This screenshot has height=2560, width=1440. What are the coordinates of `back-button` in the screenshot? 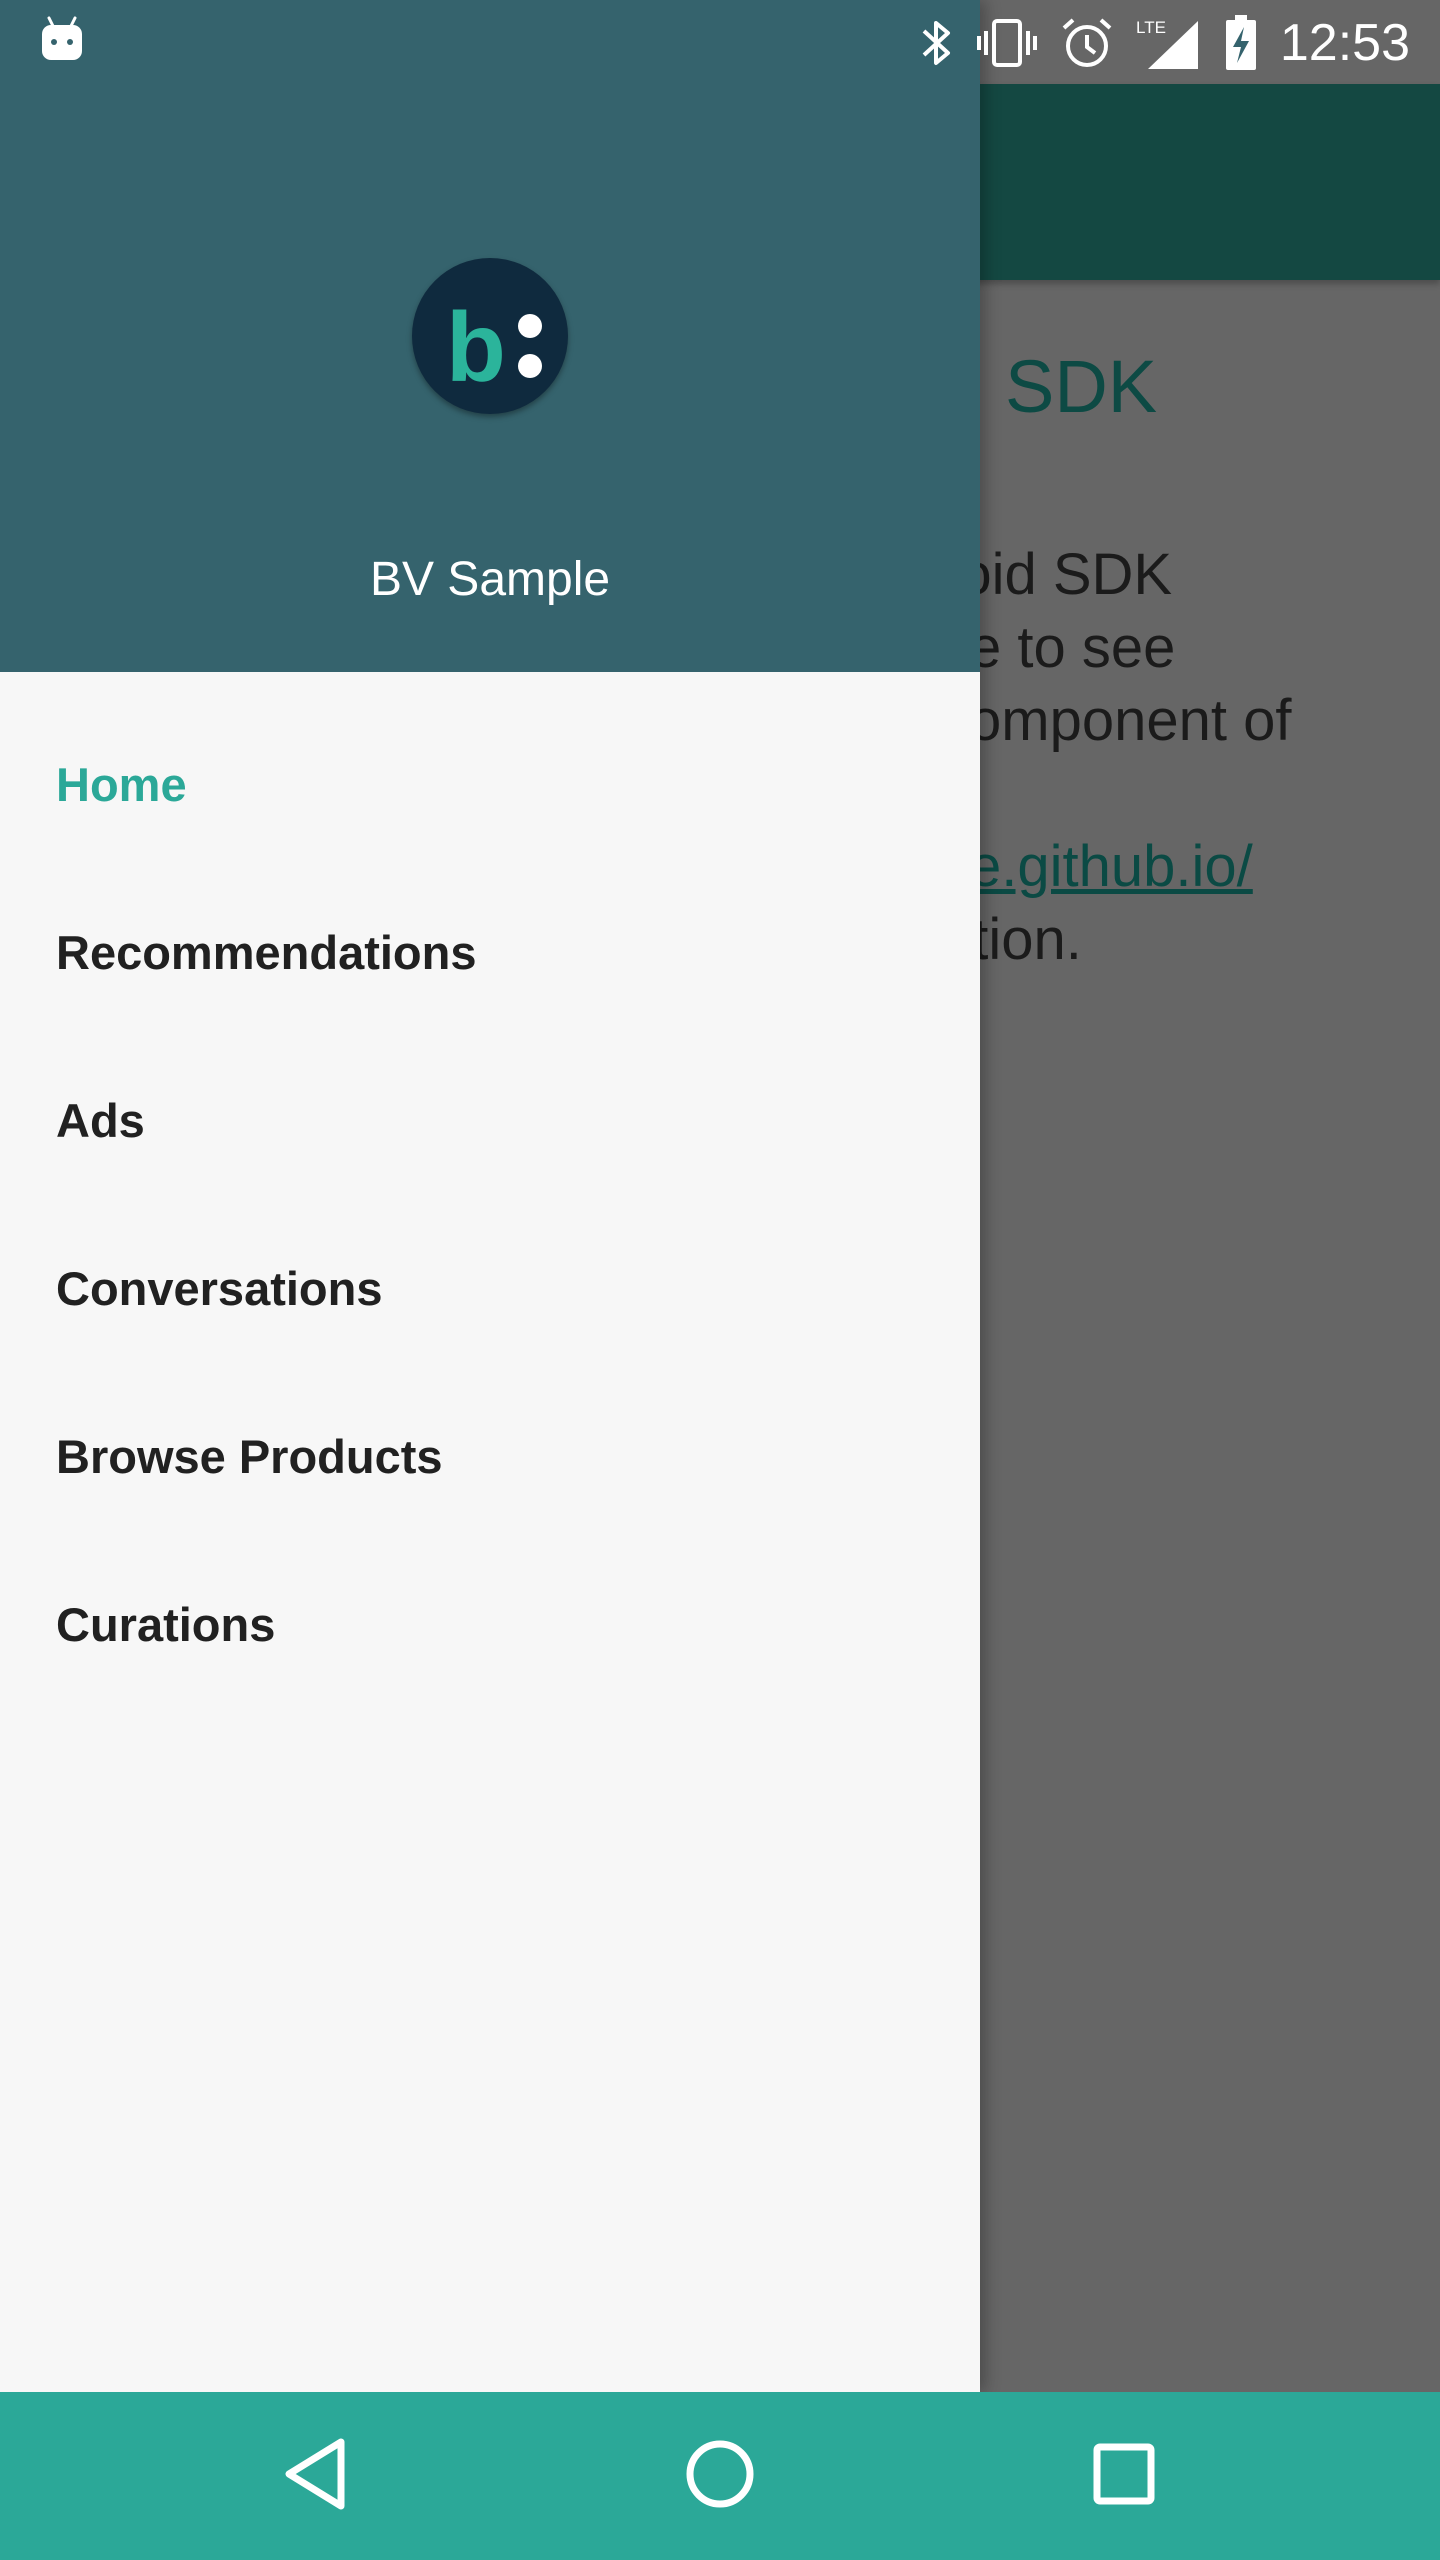 It's located at (316, 2476).